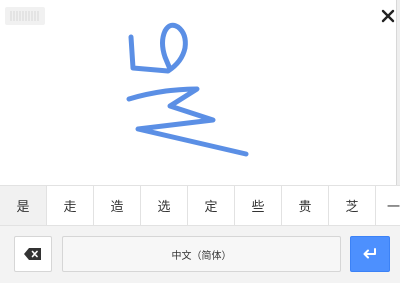 This screenshot has width=400, height=283. Describe the element at coordinates (352, 205) in the screenshot. I see `candidate-7: 芝` at that location.